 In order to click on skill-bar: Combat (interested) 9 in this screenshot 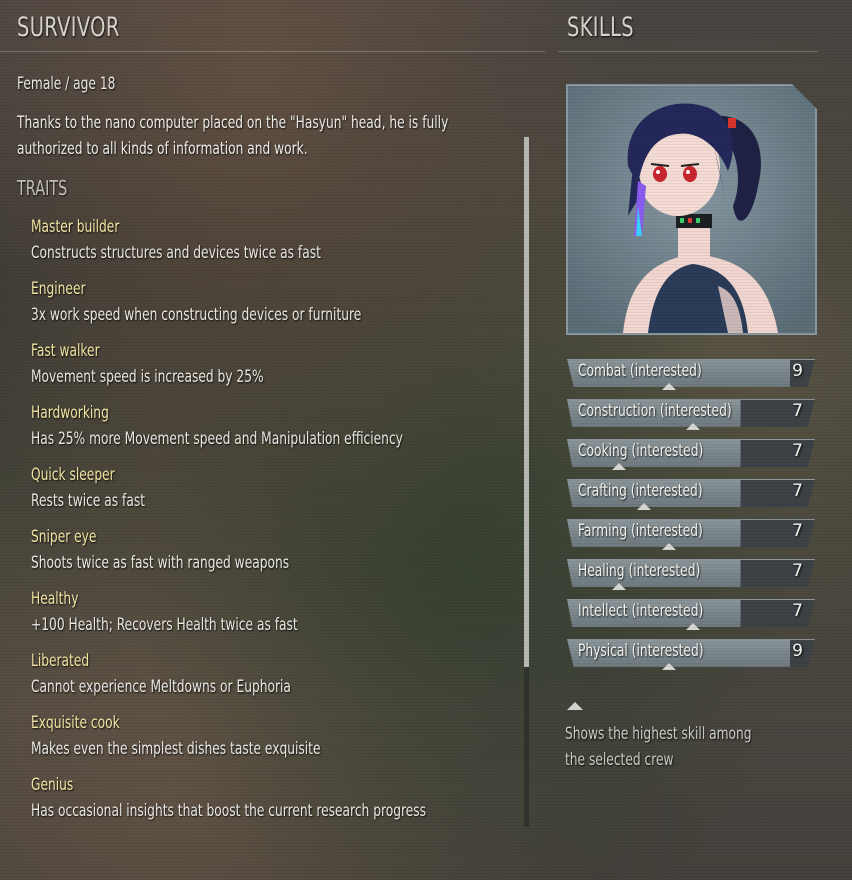, I will do `click(691, 374)`.